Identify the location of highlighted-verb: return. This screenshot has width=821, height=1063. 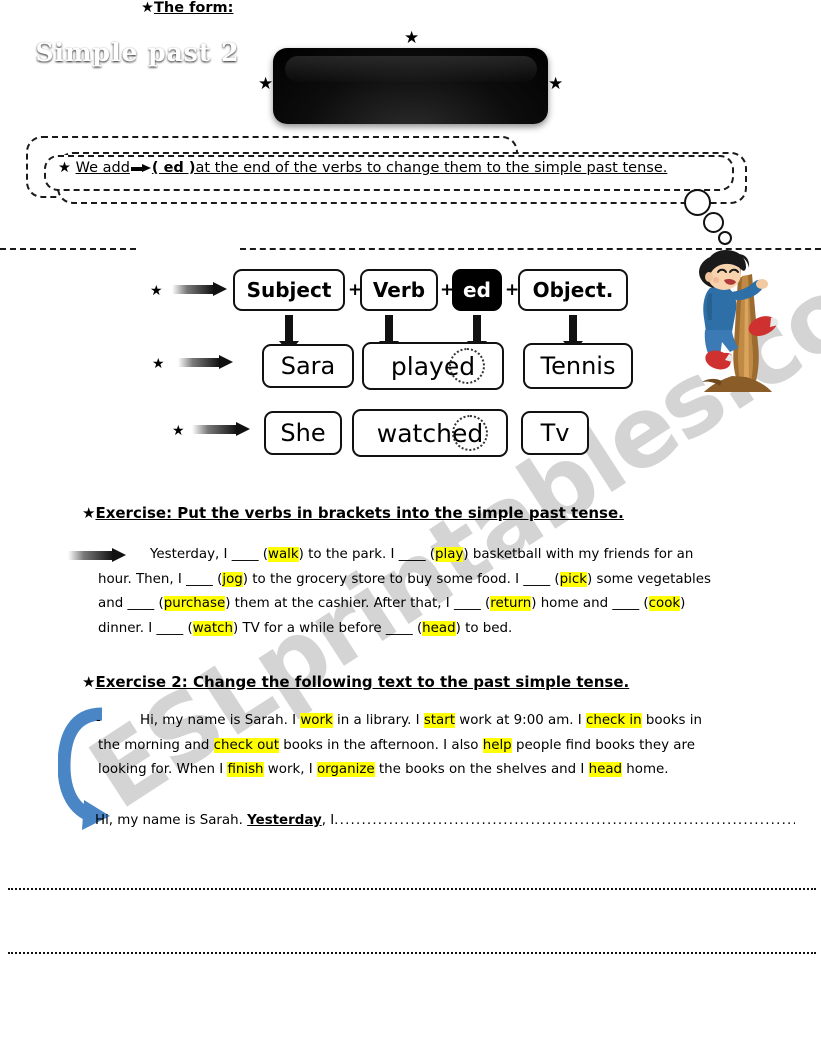
(511, 603).